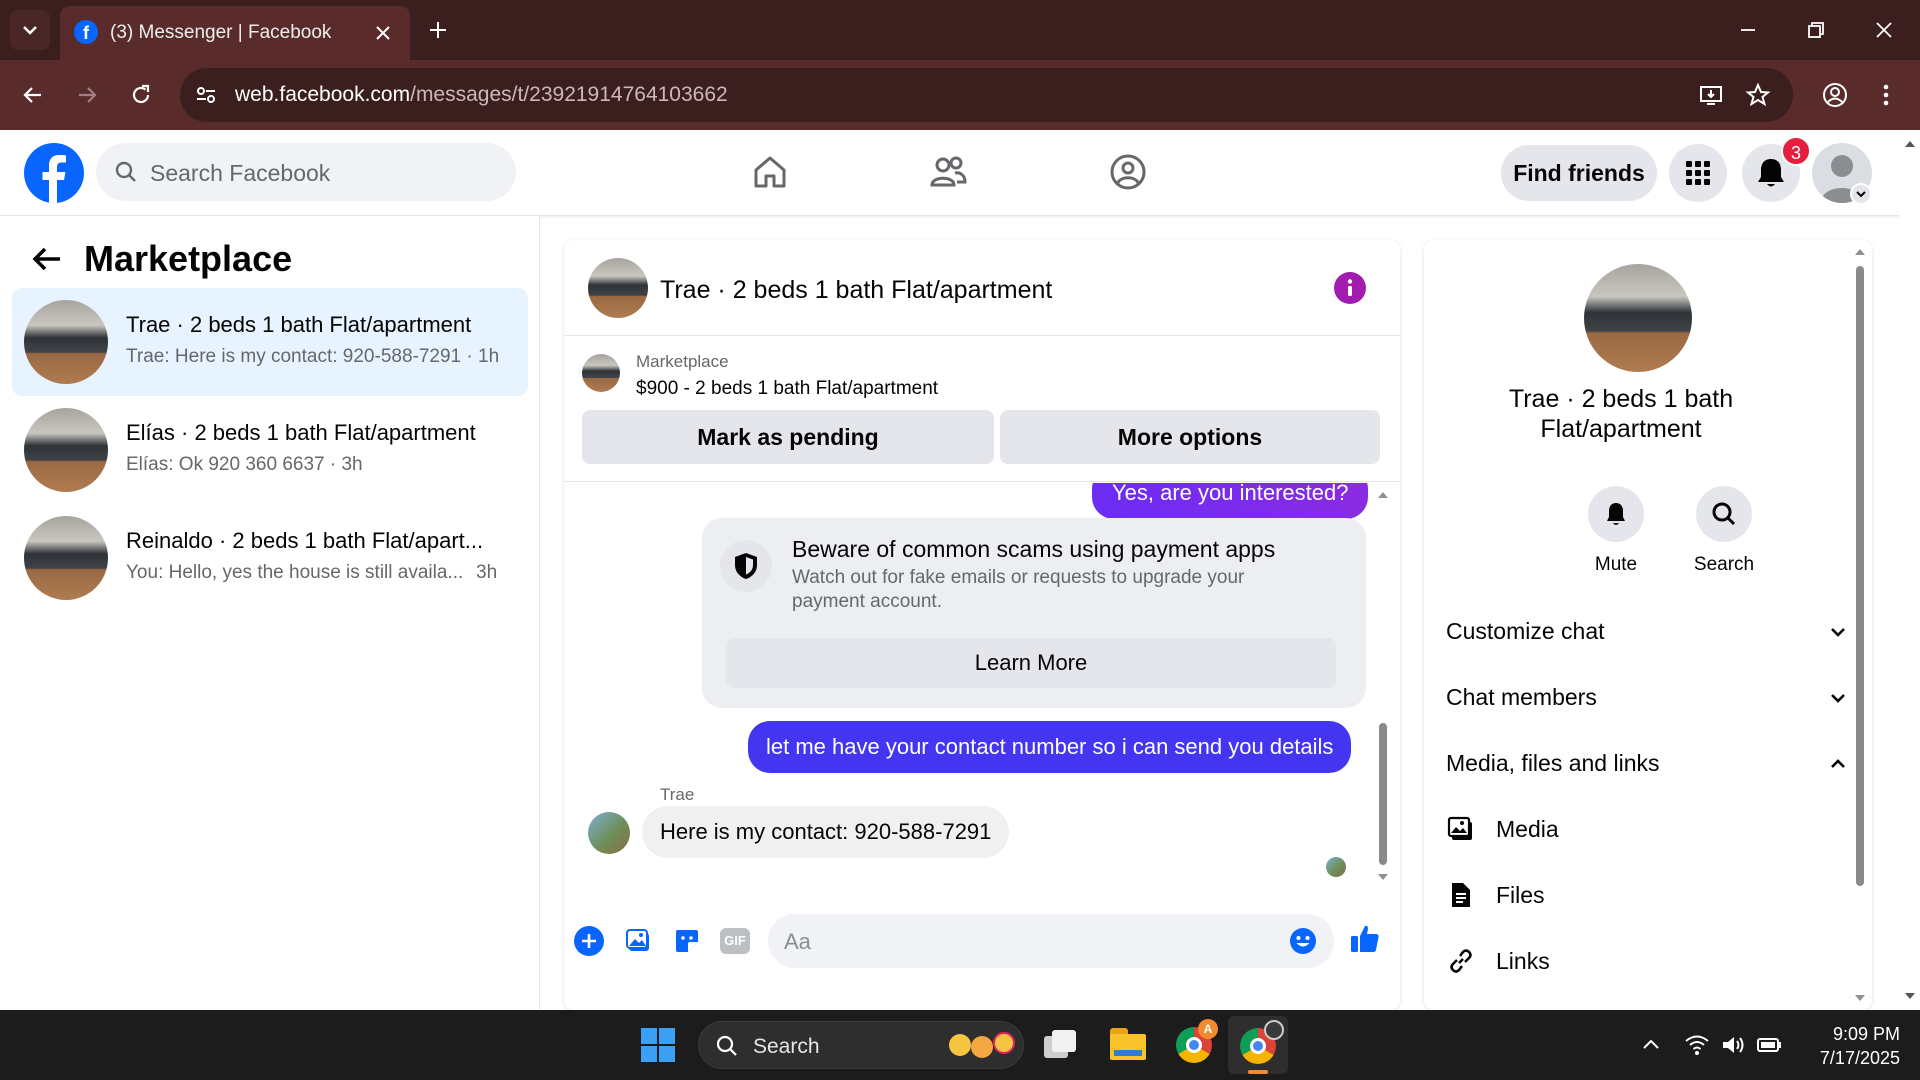 Image resolution: width=1920 pixels, height=1080 pixels. I want to click on tab-title: (3) Messenger | Facebook, so click(221, 32).